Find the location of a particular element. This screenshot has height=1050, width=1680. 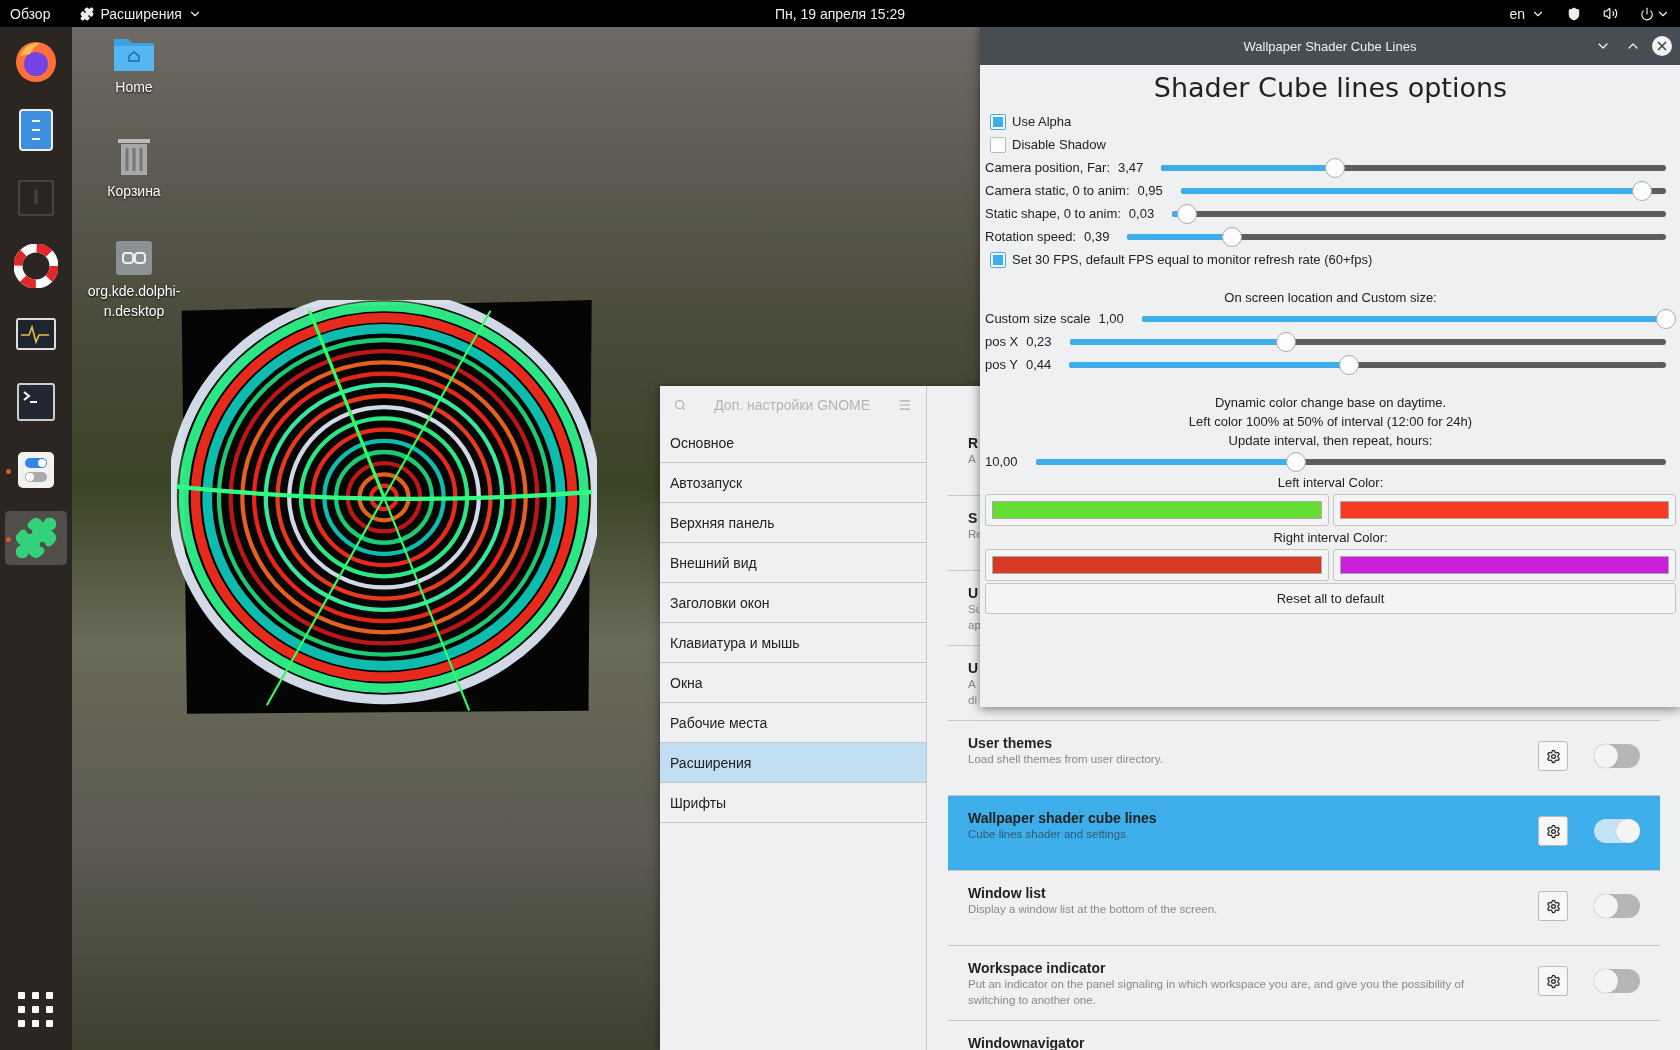

sidebar-item: Клавиатура и мышь is located at coordinates (793, 643).